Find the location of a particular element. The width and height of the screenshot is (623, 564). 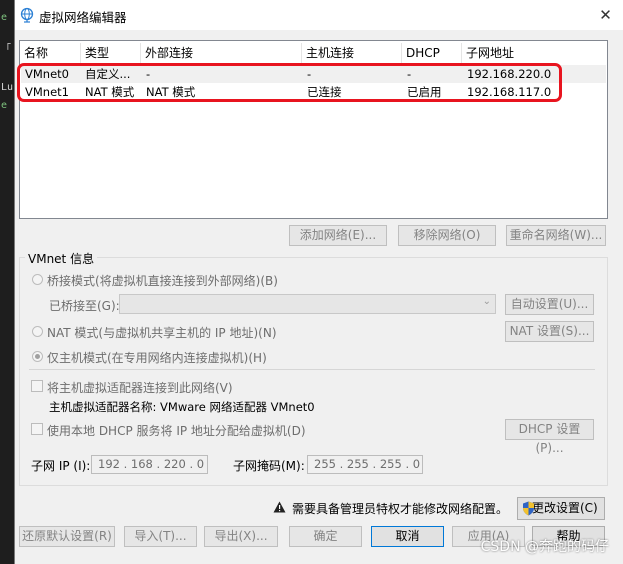

column-header-type: 类型 is located at coordinates (111, 53).